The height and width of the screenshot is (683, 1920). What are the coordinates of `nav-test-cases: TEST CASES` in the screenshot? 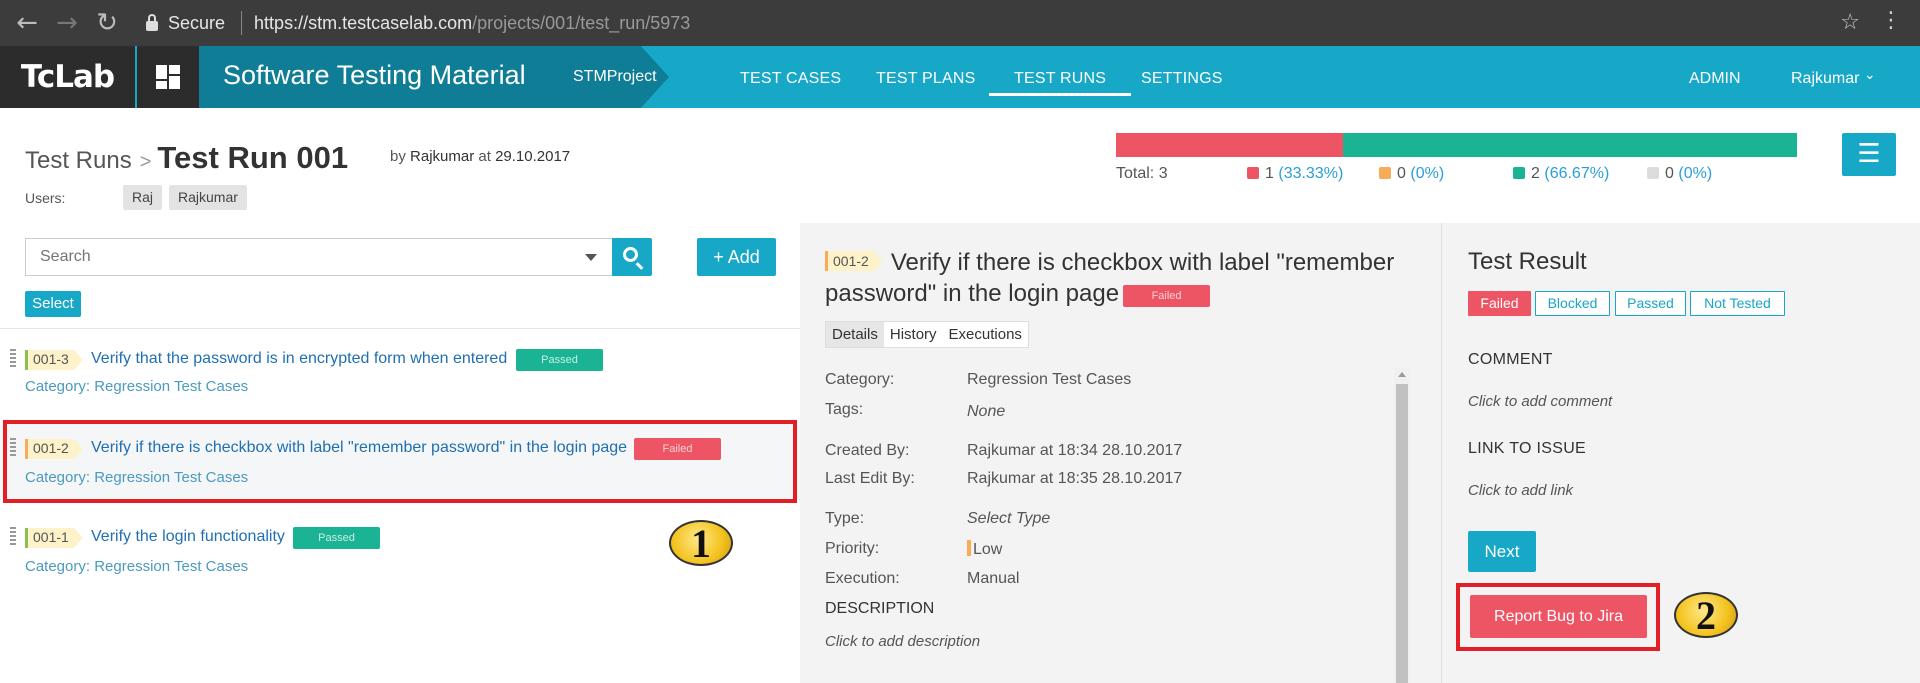 It's located at (790, 79).